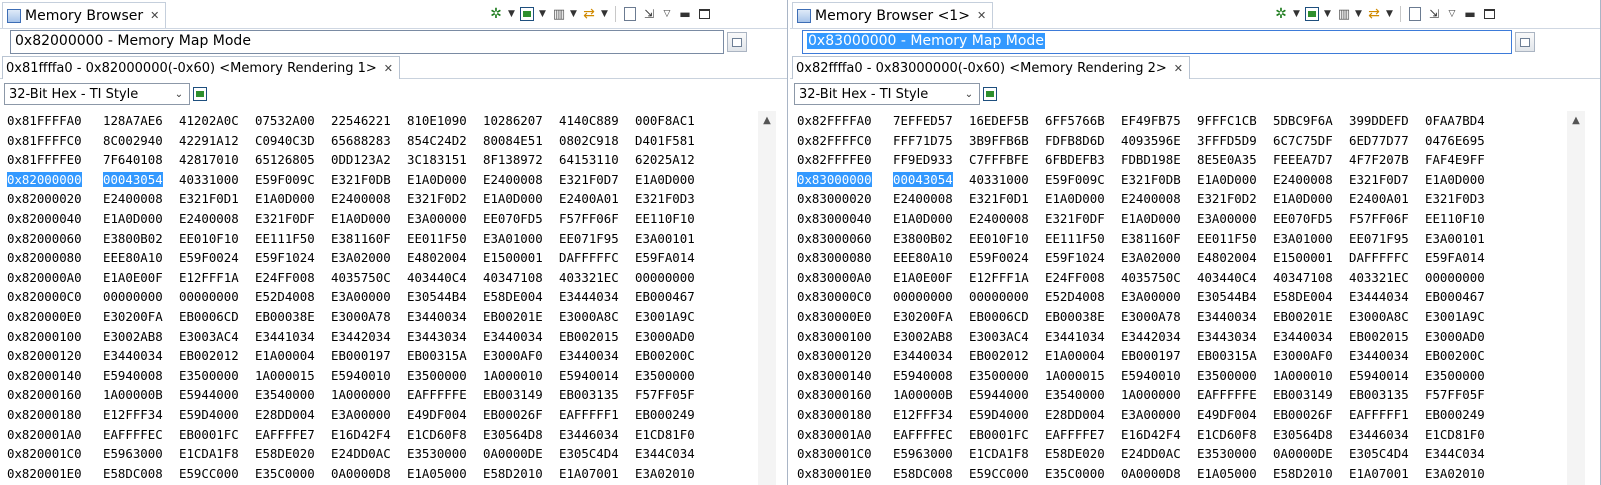  I want to click on memory-cell: EB000467, so click(673, 297).